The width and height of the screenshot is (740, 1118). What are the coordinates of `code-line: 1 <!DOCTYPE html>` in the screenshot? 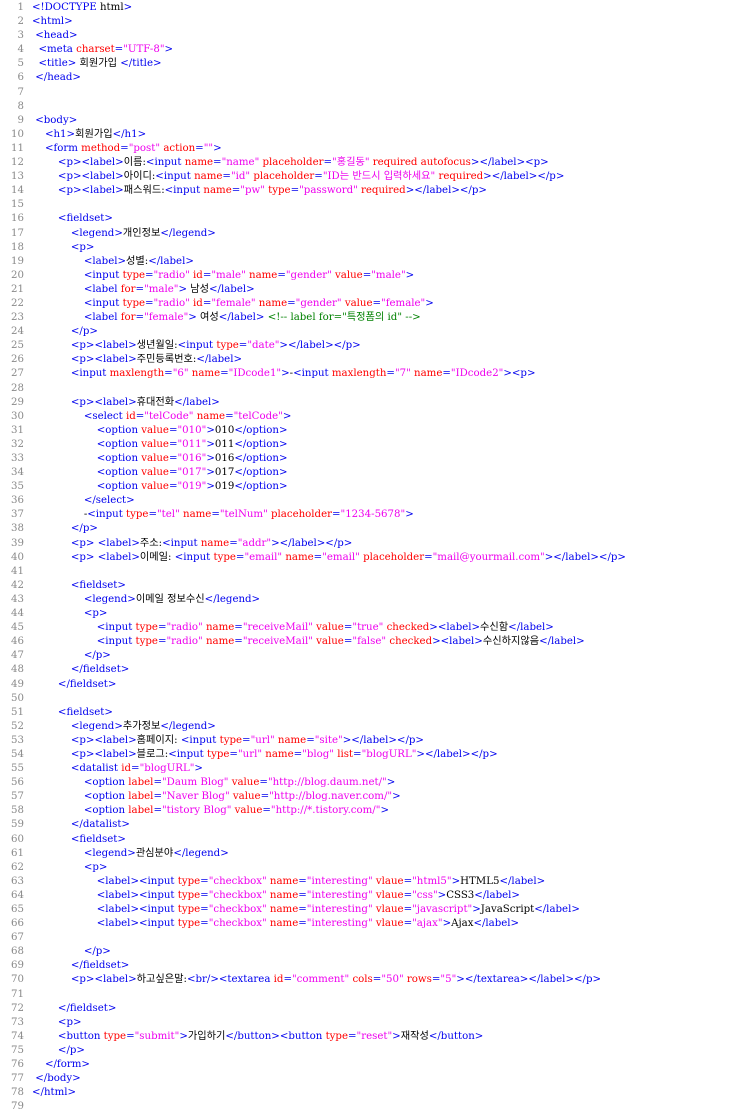 It's located at (370, 8).